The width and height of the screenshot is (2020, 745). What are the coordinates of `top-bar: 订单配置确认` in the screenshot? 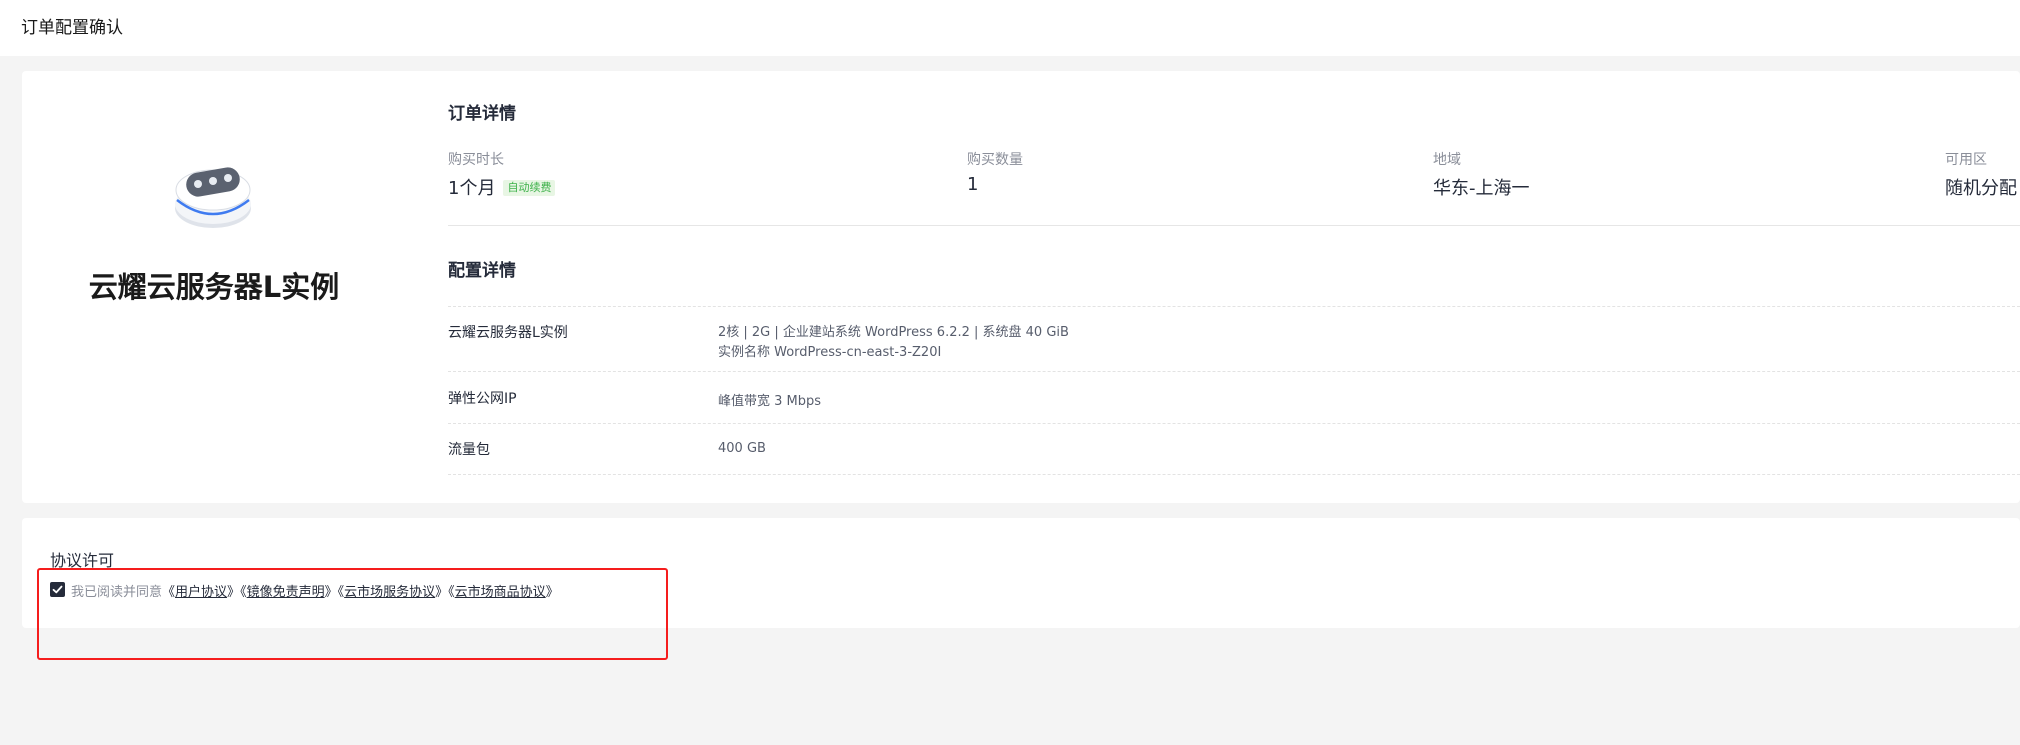 It's located at (1010, 28).